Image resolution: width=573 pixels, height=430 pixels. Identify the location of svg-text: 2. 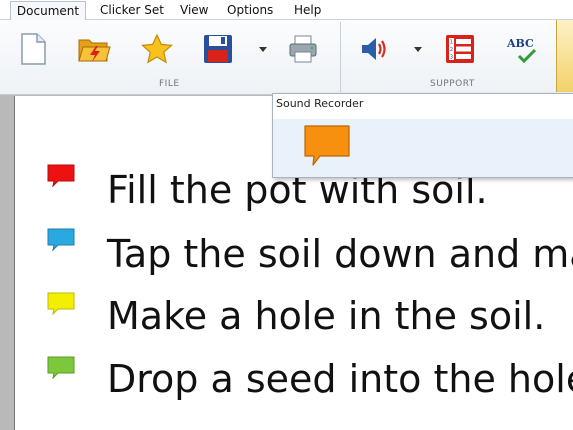
(451, 50).